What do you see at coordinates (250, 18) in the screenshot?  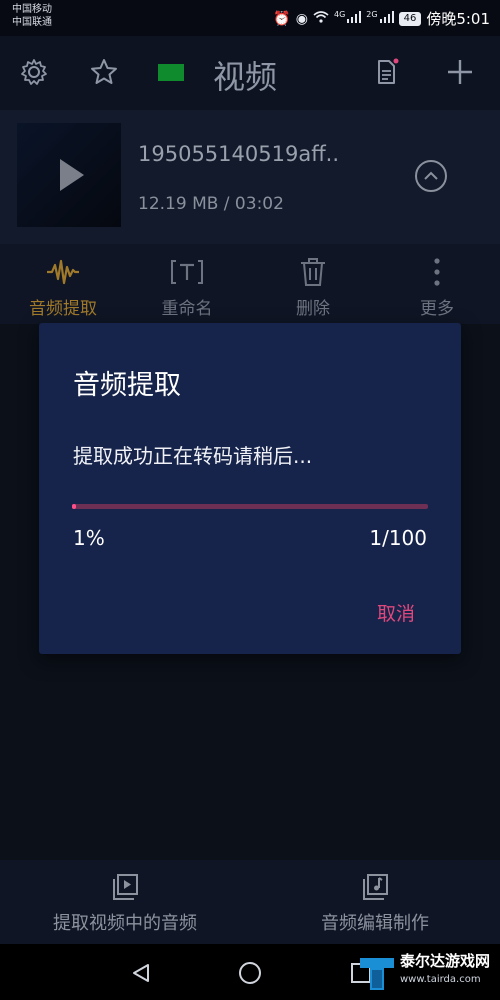 I see `status-bar: 中国移动 中国联通 ⏰ ◉ 4G 2G 46 傍晚5:01` at bounding box center [250, 18].